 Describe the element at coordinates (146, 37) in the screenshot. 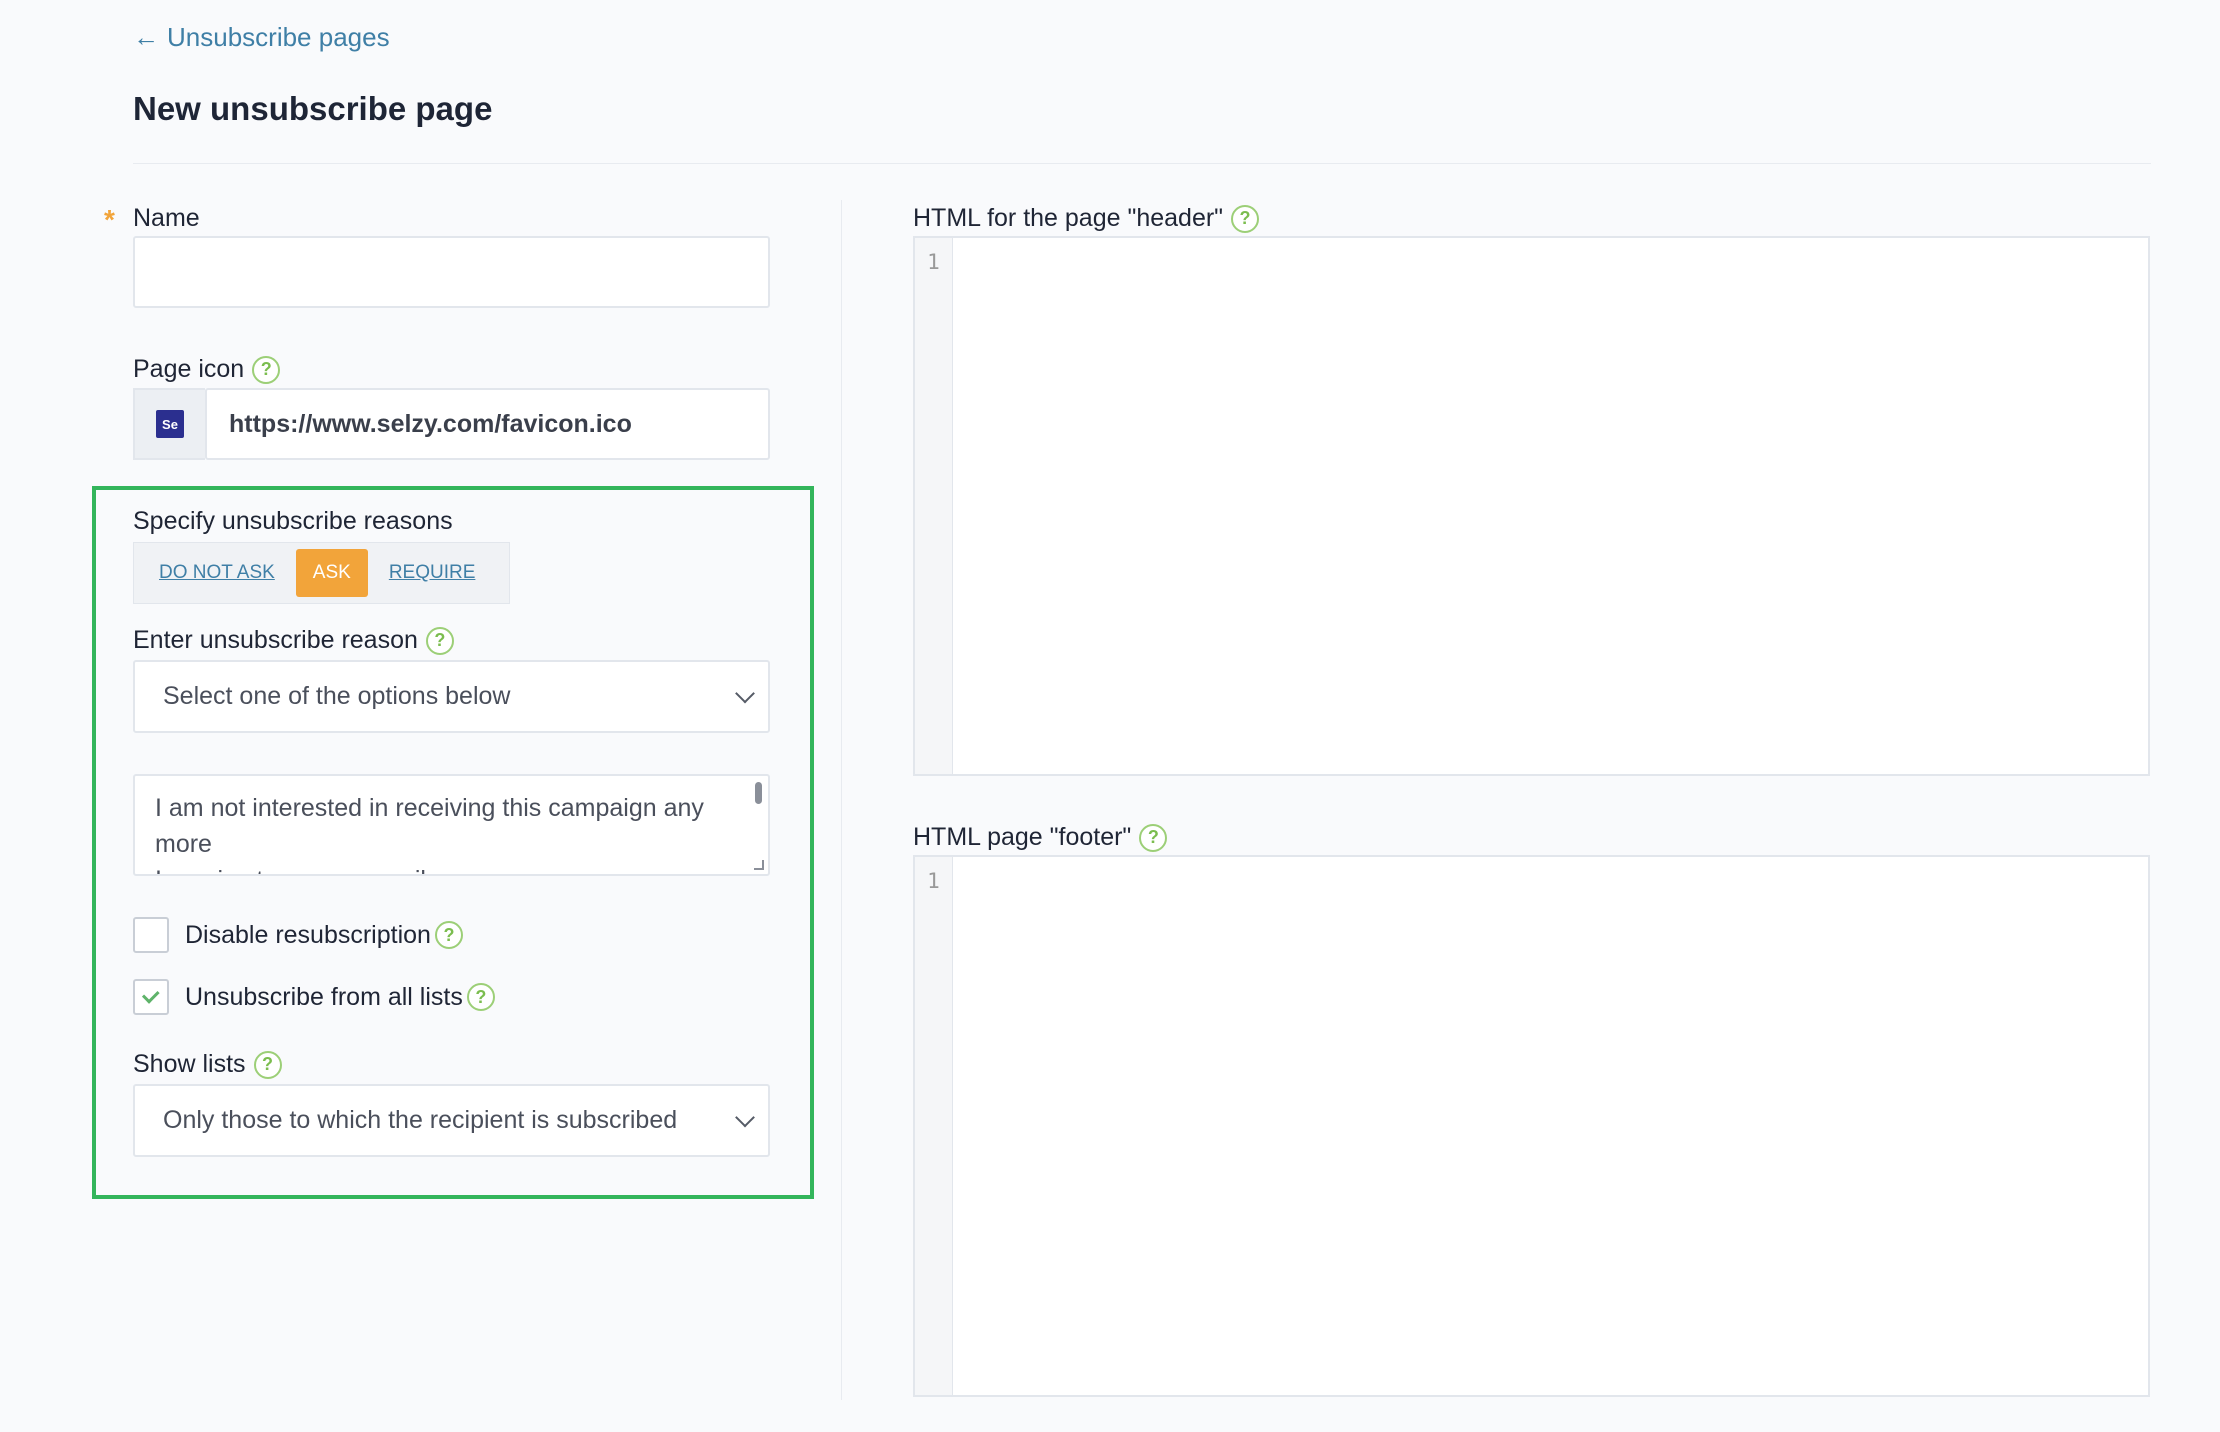

I see `arrow-left-icon: ←` at that location.